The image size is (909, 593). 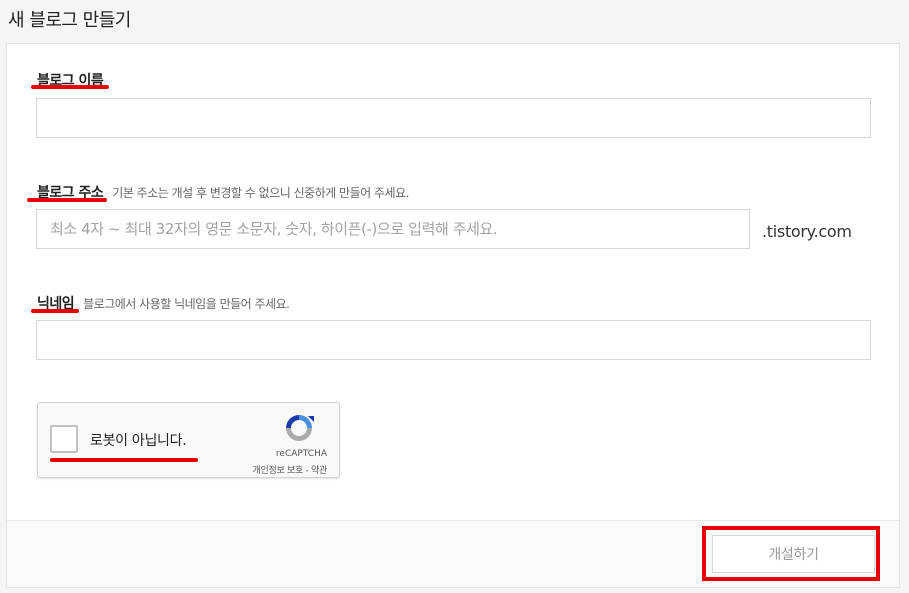 I want to click on recaptcha-label: 로봇이 아닙니다., so click(x=138, y=441).